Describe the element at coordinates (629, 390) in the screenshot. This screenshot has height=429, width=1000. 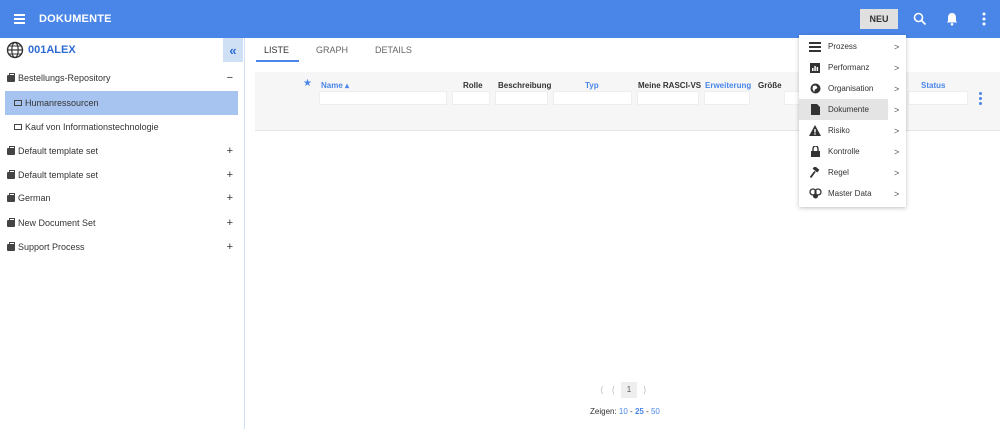
I see `current-page-number: 1` at that location.